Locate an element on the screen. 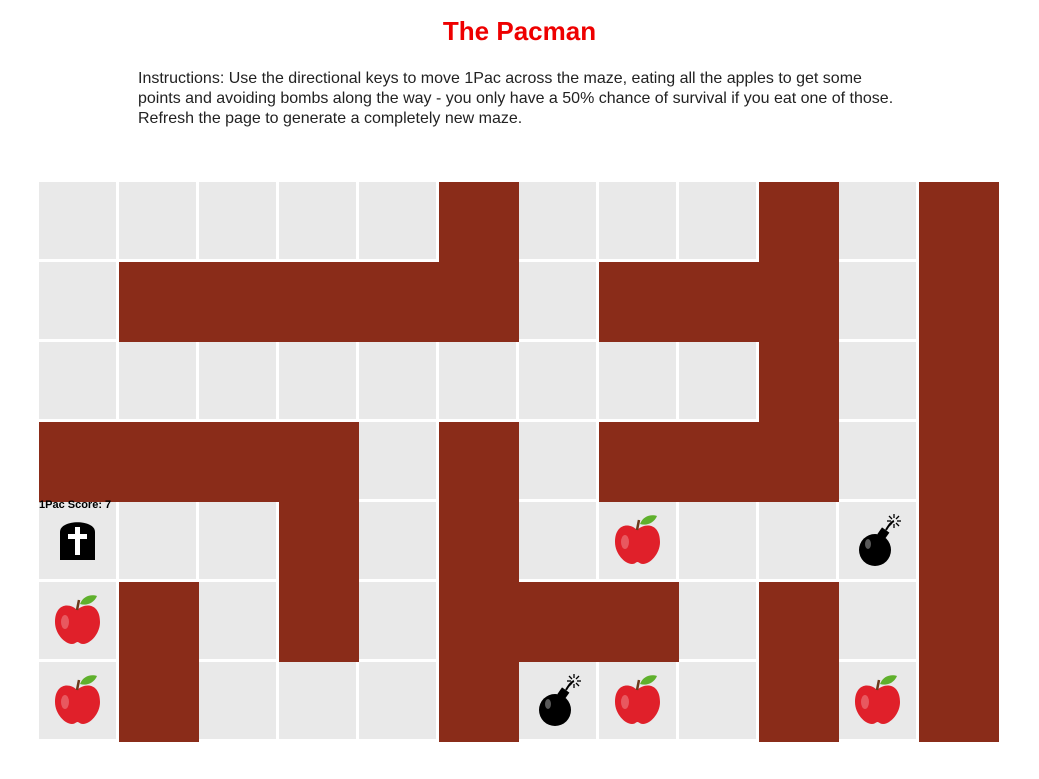 The image size is (1039, 779). tombstone-icon is located at coordinates (77, 541).